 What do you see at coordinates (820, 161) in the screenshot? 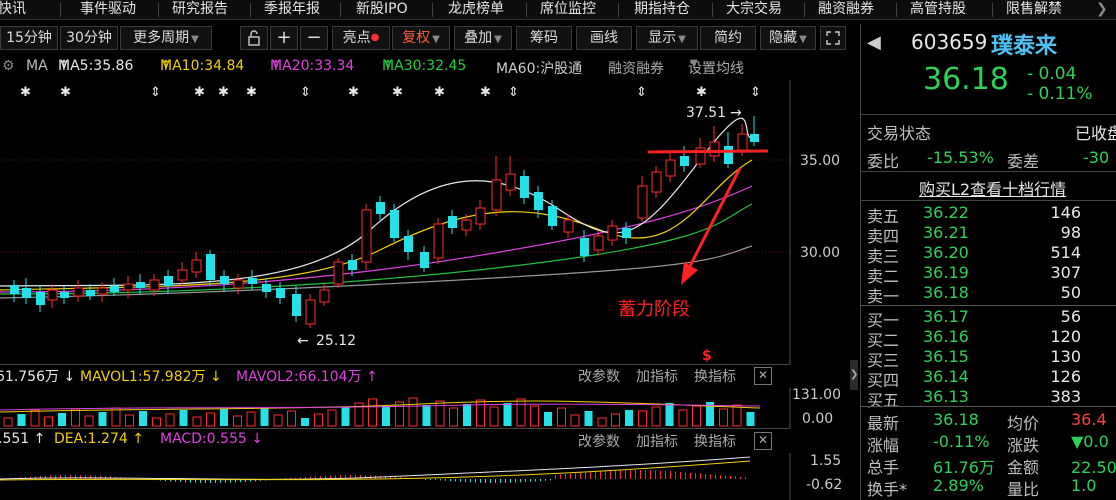
I see `price-tick-35: 35.00` at bounding box center [820, 161].